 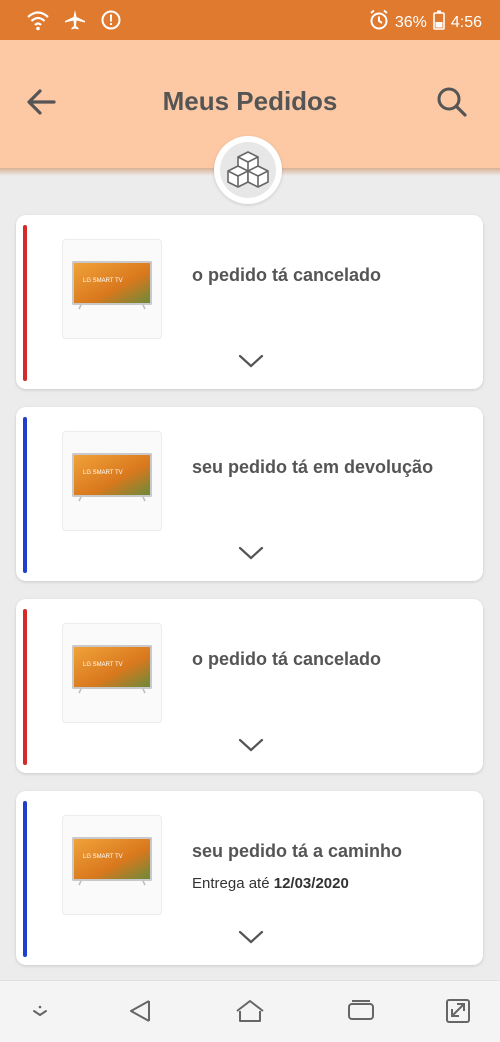 I want to click on search-icon, so click(x=452, y=102).